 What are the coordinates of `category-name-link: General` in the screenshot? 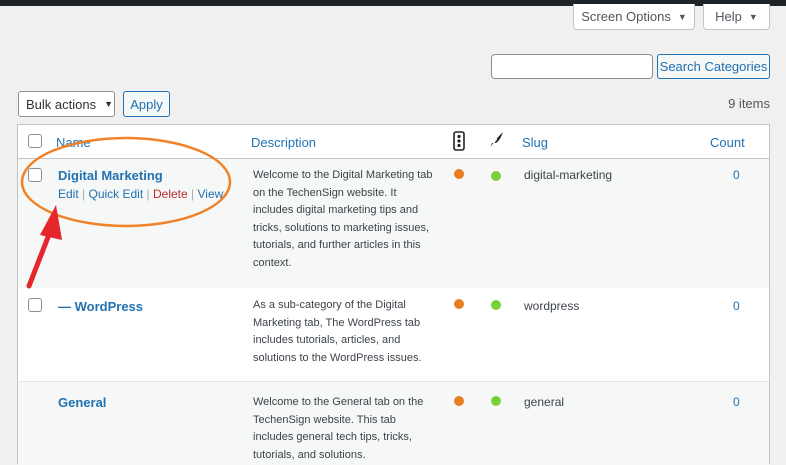 It's located at (82, 402).